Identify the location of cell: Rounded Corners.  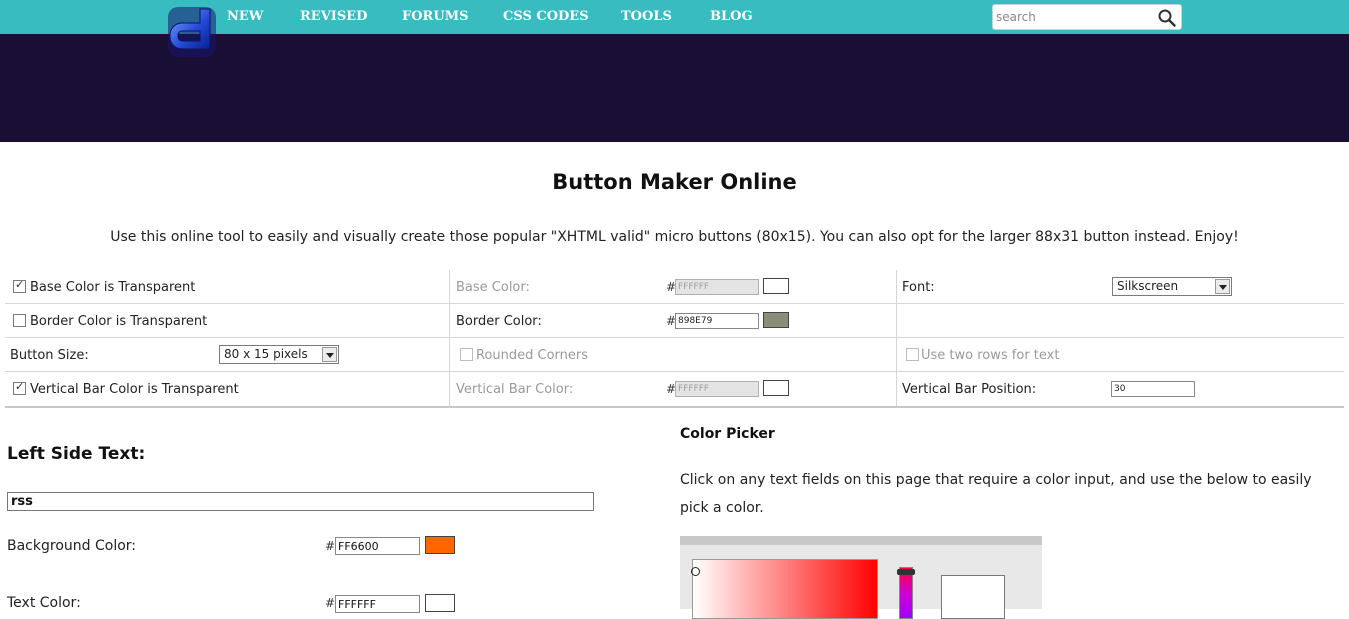
(673, 354).